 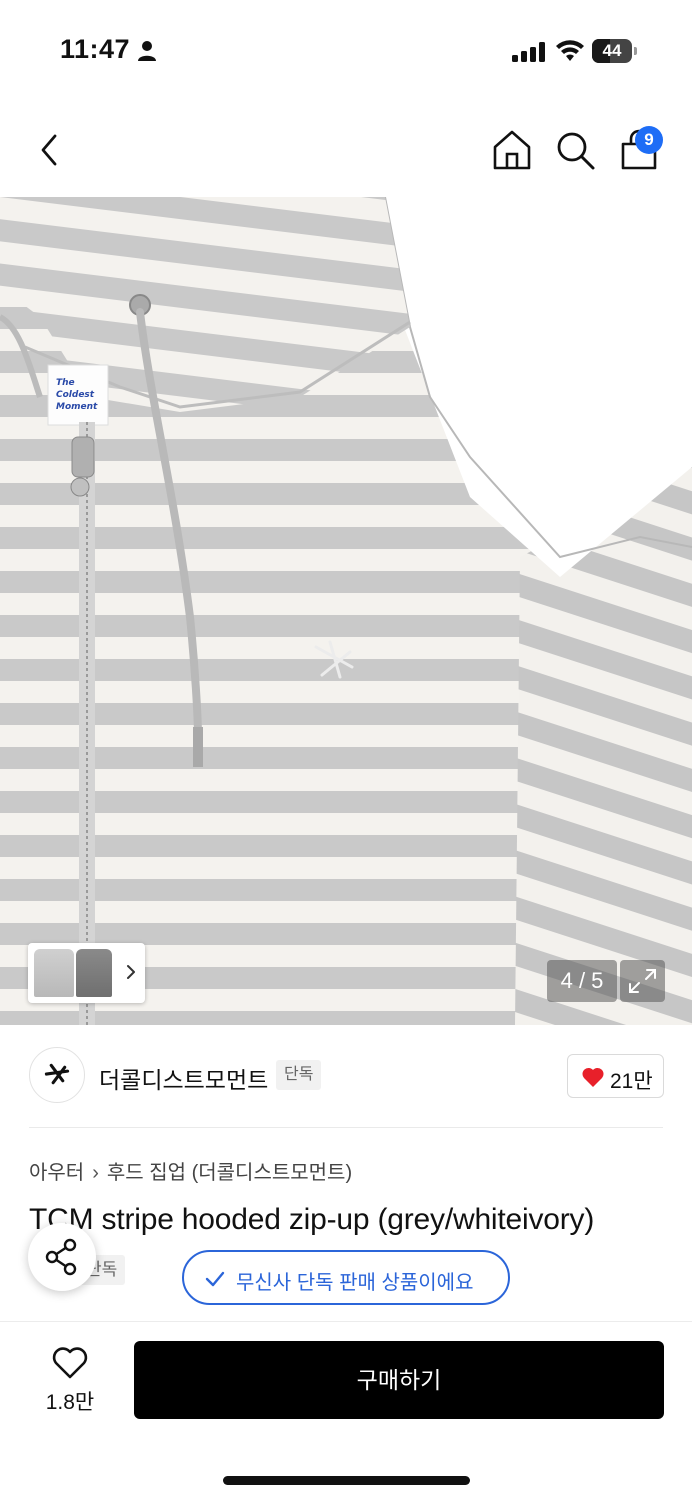 I want to click on cart-count-badge: 9, so click(x=649, y=140).